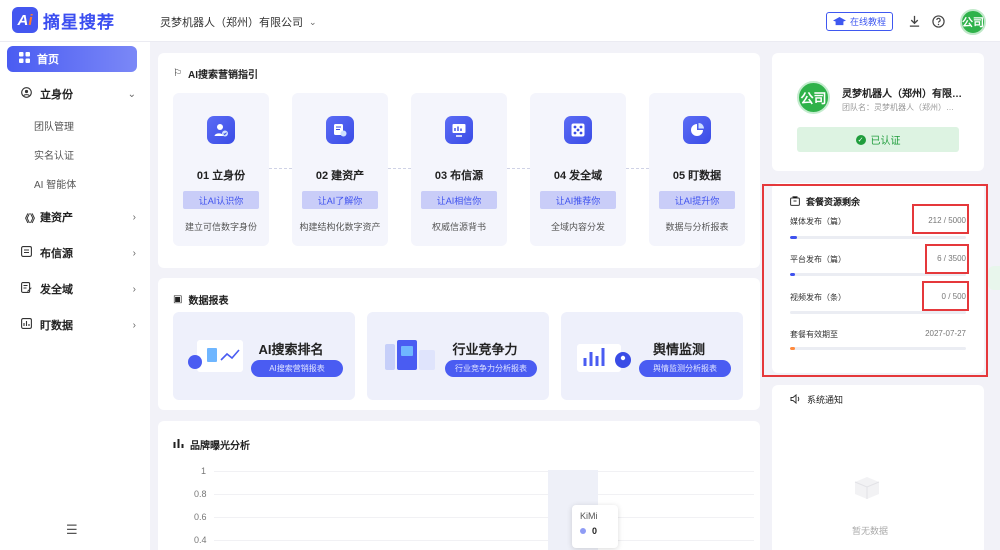  What do you see at coordinates (994, 278) in the screenshot?
I see `floating-side-tab` at bounding box center [994, 278].